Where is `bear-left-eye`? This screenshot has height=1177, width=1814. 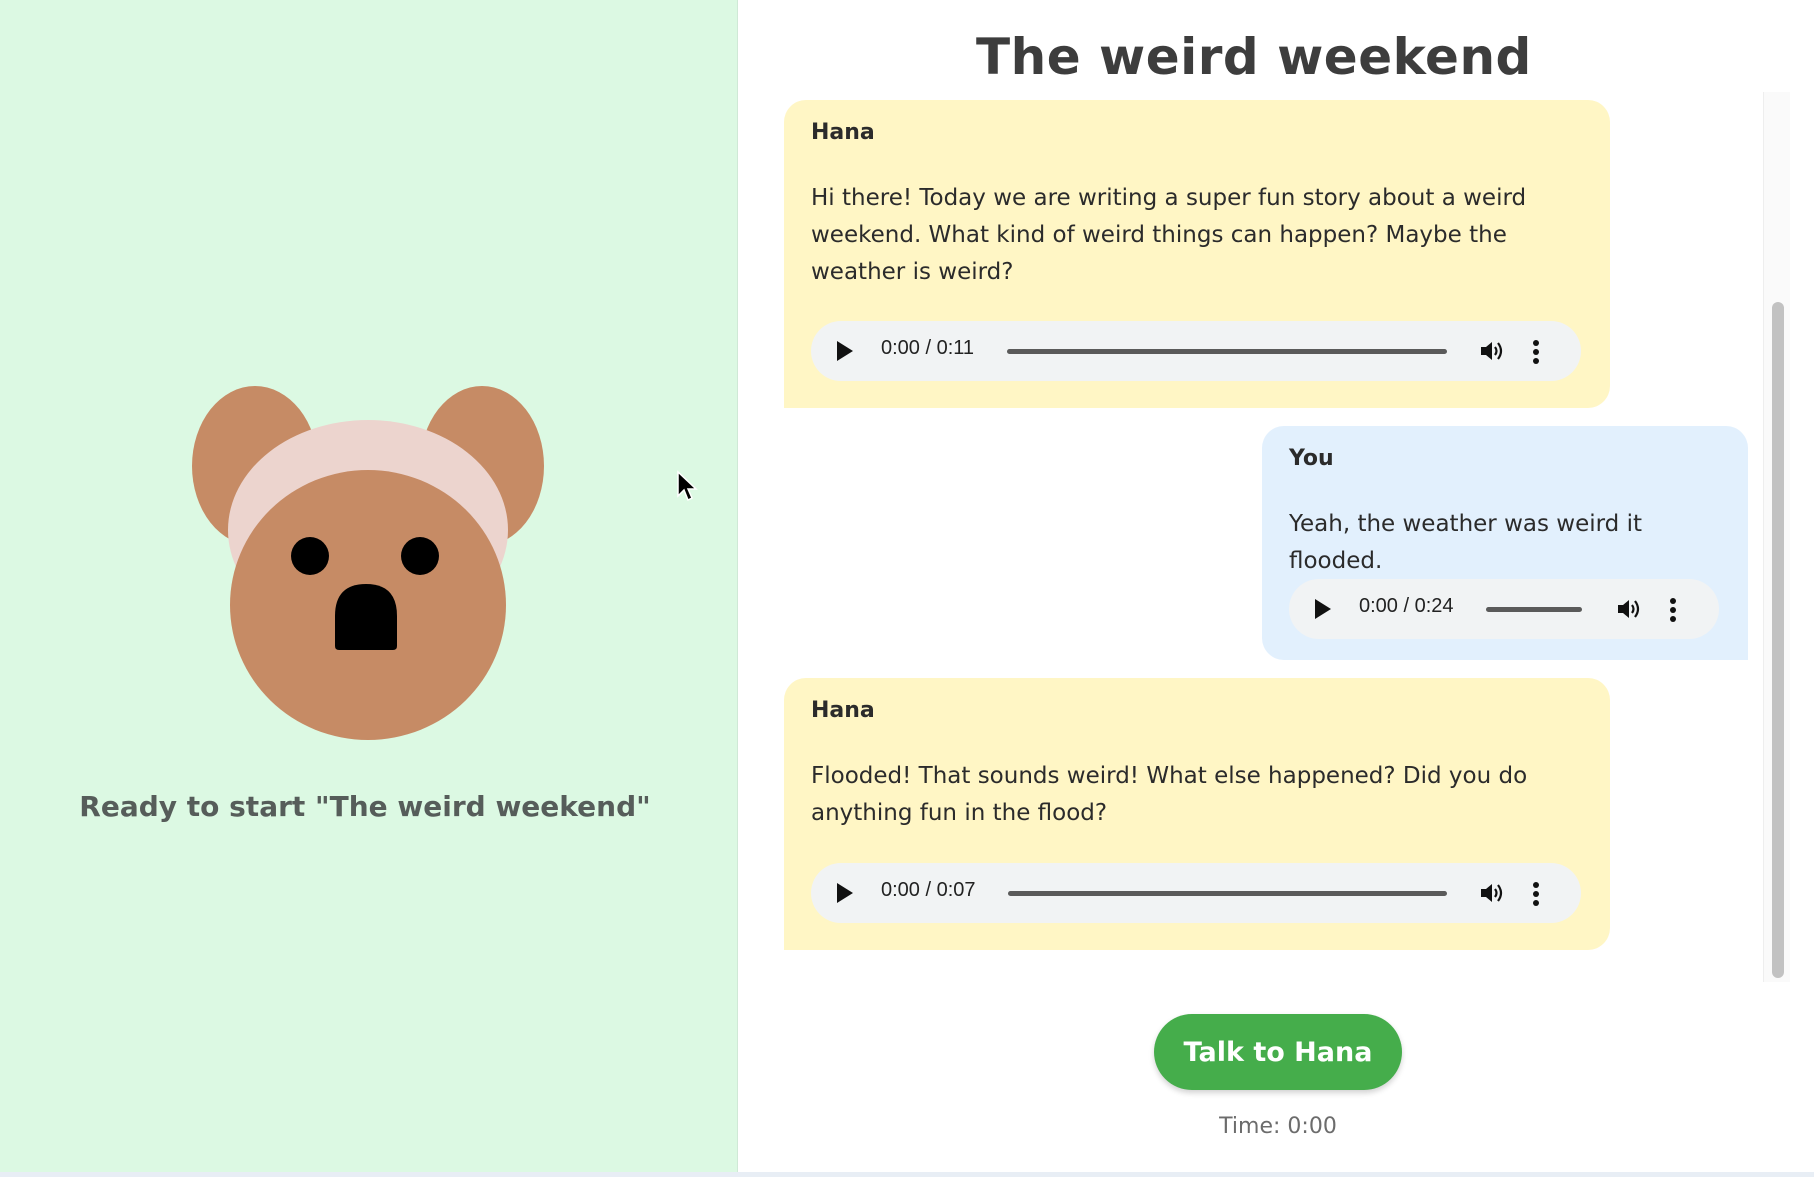 bear-left-eye is located at coordinates (310, 556).